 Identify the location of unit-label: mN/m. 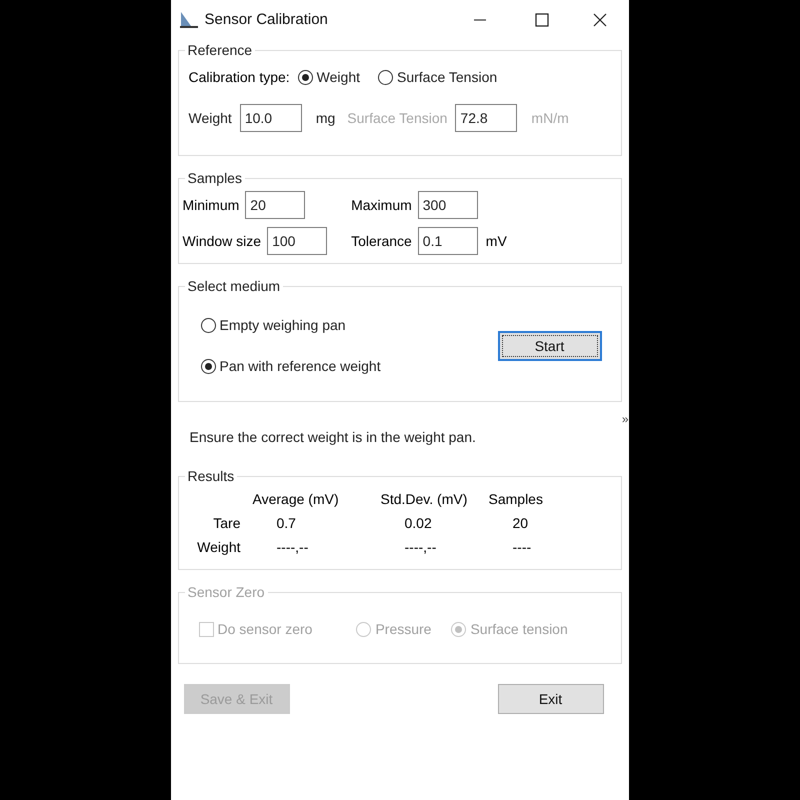
(550, 118).